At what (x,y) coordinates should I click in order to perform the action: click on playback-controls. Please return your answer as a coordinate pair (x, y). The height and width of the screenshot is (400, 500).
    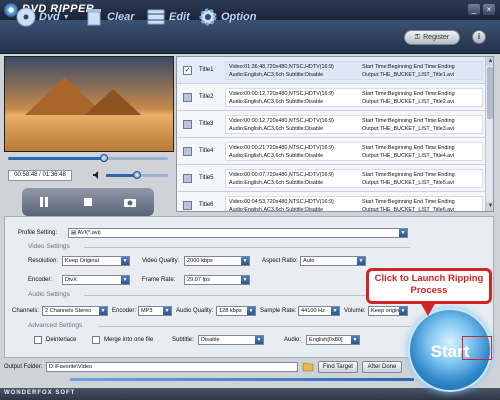
    Looking at the image, I should click on (88, 202).